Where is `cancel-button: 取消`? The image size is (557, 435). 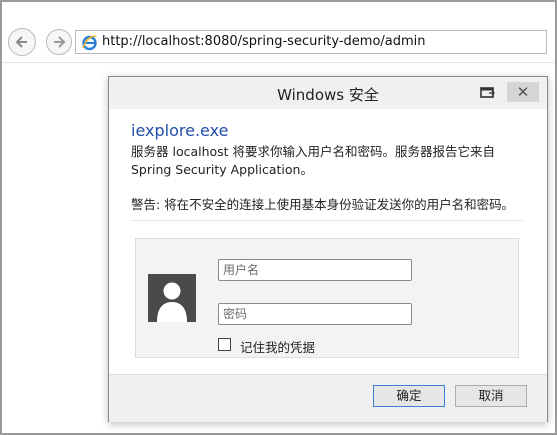
cancel-button: 取消 is located at coordinates (491, 396).